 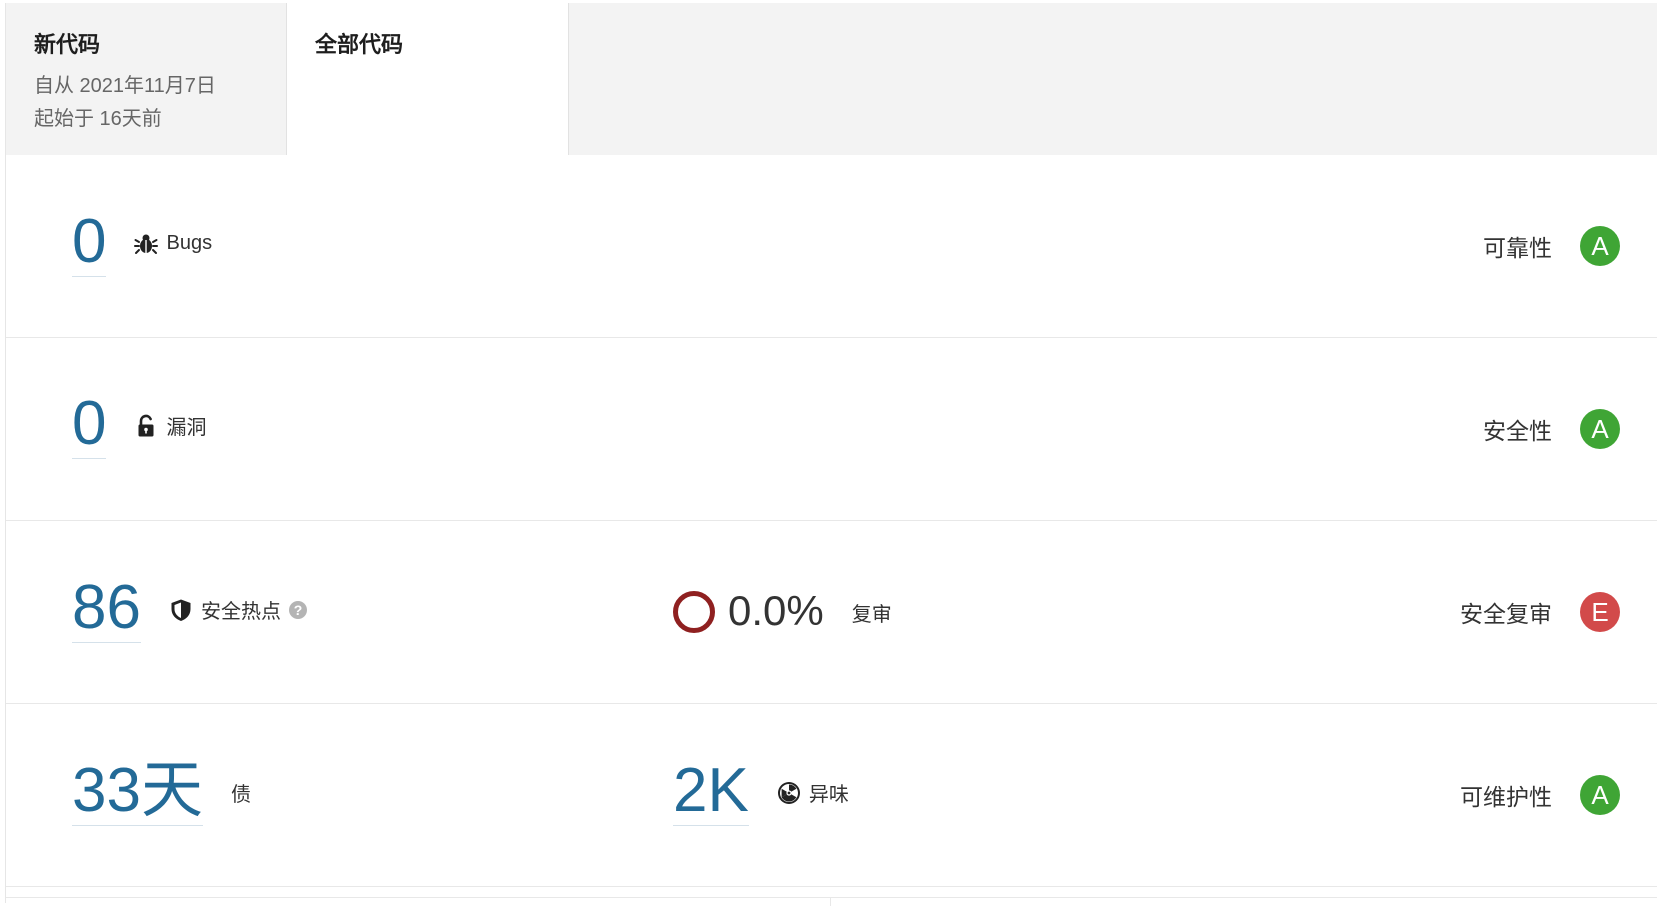 I want to click on tab-new-code-since: 自从 2021年11月7日, so click(x=125, y=86).